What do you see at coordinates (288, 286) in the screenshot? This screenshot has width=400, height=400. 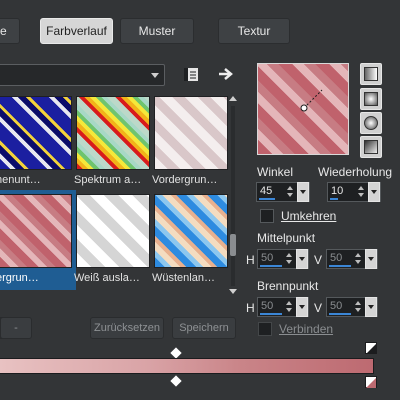 I see `brennpunkt-label: Brennpunkt` at bounding box center [288, 286].